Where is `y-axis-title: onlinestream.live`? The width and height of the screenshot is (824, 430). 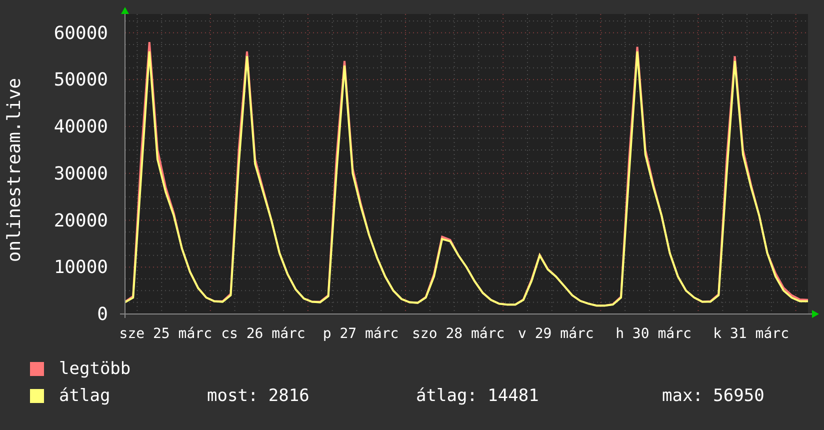
y-axis-title: onlinestream.live is located at coordinates (14, 170).